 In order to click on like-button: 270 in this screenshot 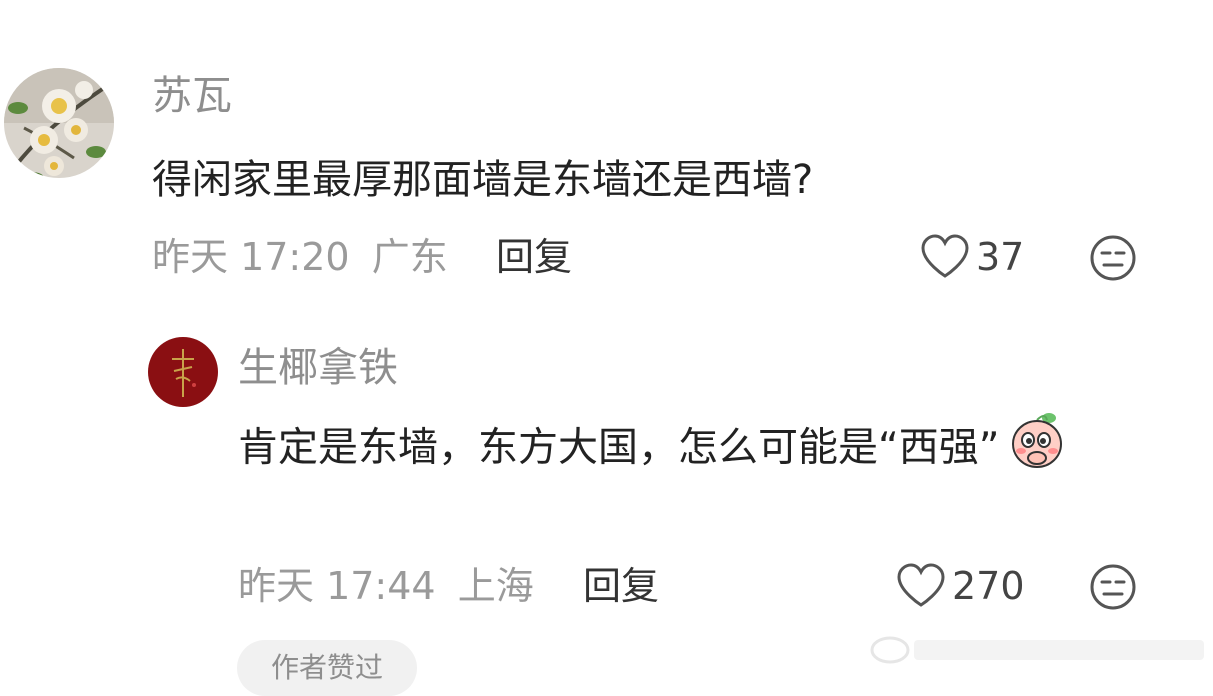, I will do `click(960, 586)`.